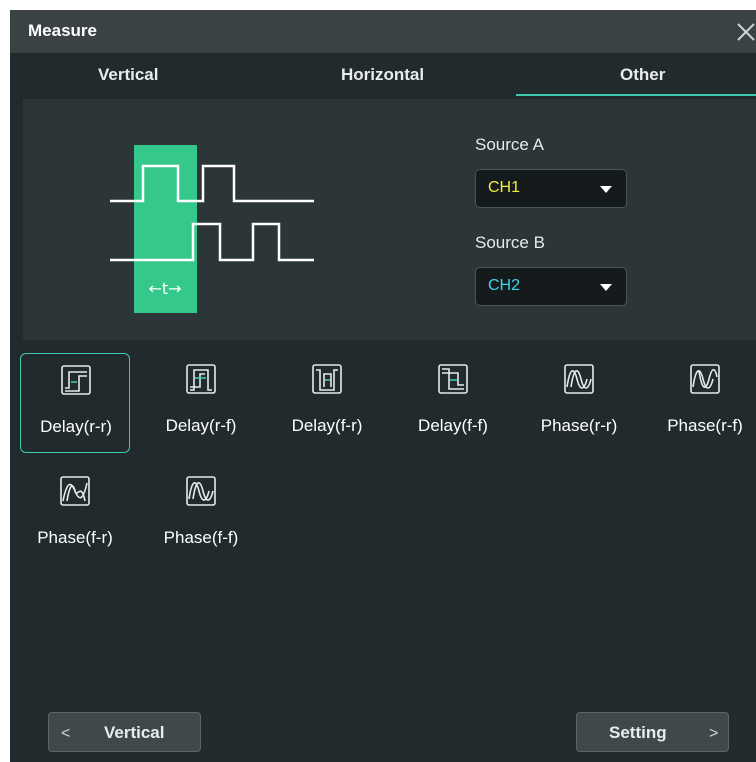  I want to click on source-b-select: CH2, so click(551, 286).